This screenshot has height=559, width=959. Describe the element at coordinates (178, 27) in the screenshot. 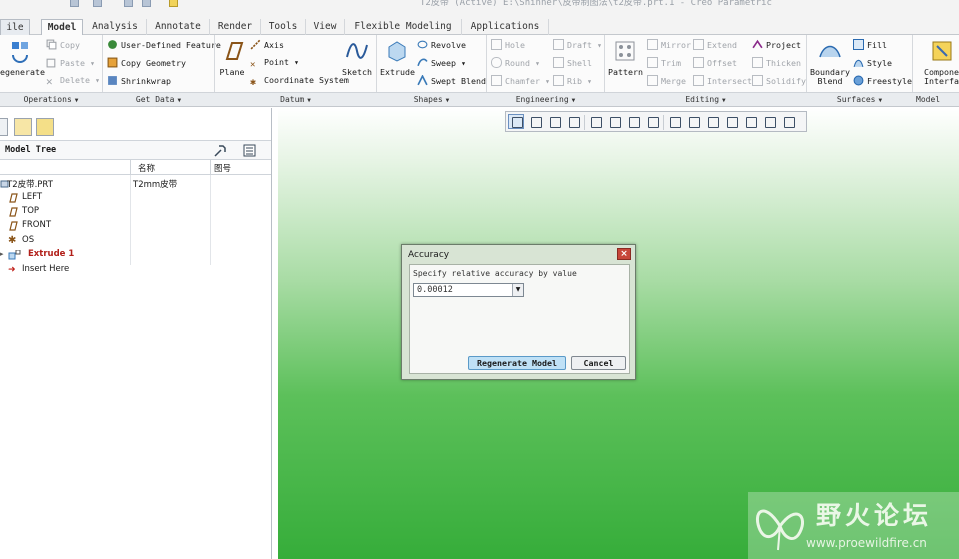

I see `tab-annotate: Annotate` at that location.